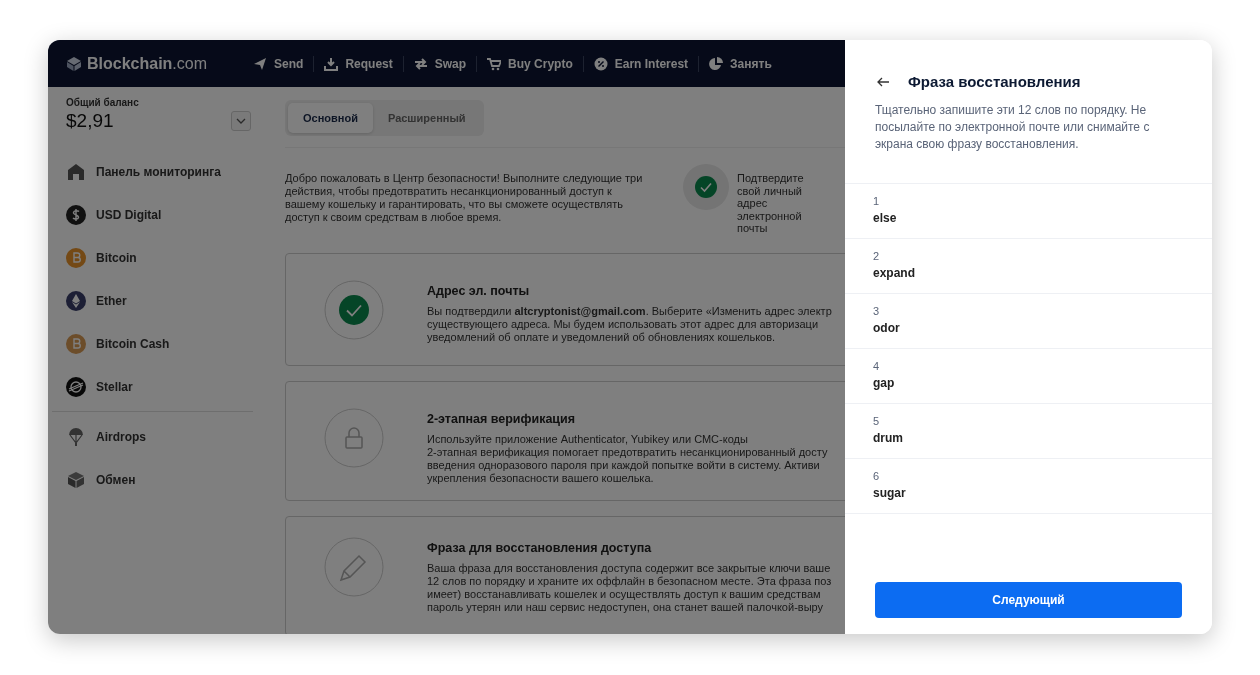 This screenshot has width=1260, height=675. What do you see at coordinates (629, 587) in the screenshot?
I see `card-description: Ваша фраза для восстановления доступа содержит все закрытые ключи ваше 12 слов по порядку и храните их оффлайн в безопасном месте. Эта фраза поз имеет) восстанавливать кошелек и осуществлять доступ к вашим средствам пароль утерян или наш сервис недоступен, она станет вашей палочкой-выру` at bounding box center [629, 587].